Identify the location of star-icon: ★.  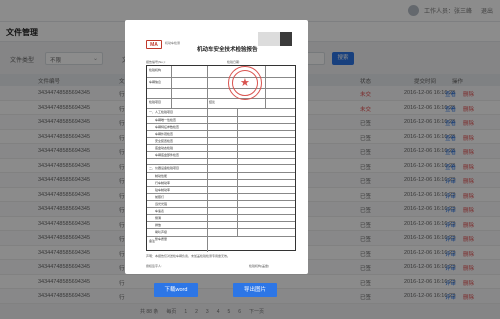
(245, 83).